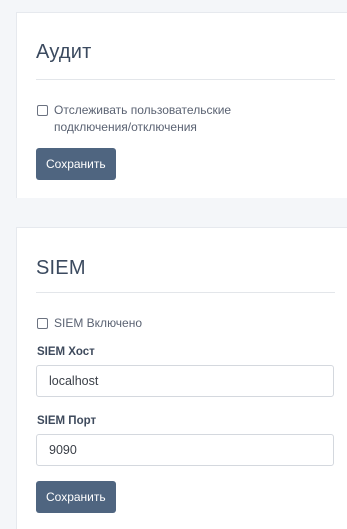  Describe the element at coordinates (185, 381) in the screenshot. I see `siem-host-input: localhost` at that location.